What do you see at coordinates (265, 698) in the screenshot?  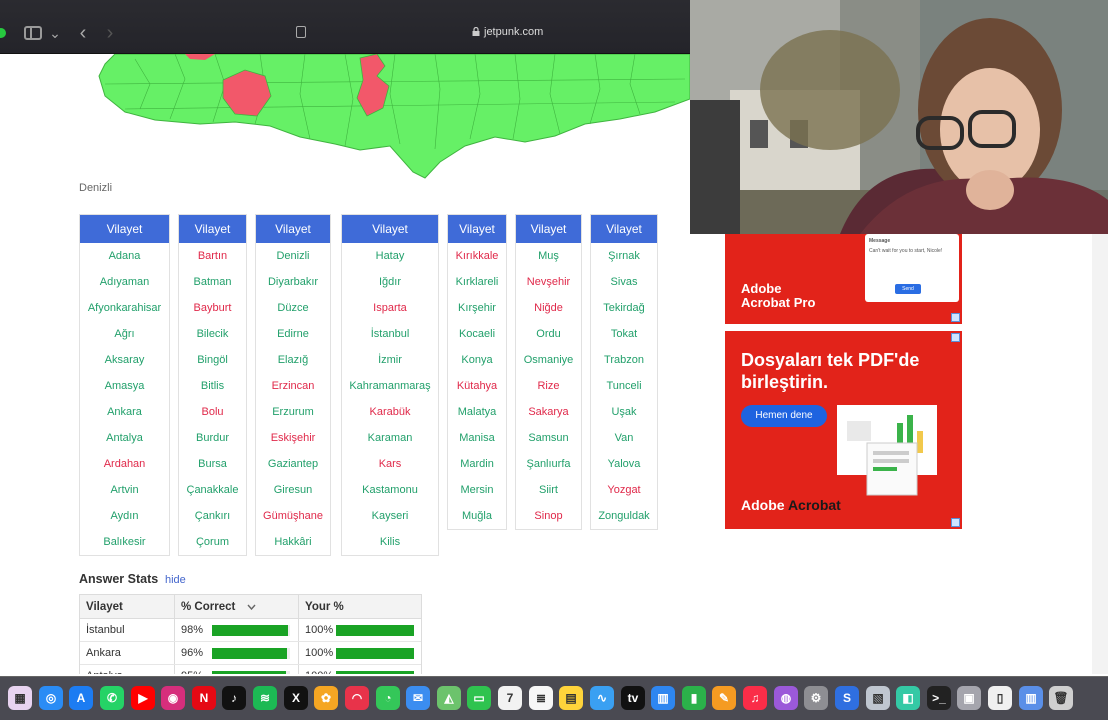 I see `spotify-icon: ≋` at bounding box center [265, 698].